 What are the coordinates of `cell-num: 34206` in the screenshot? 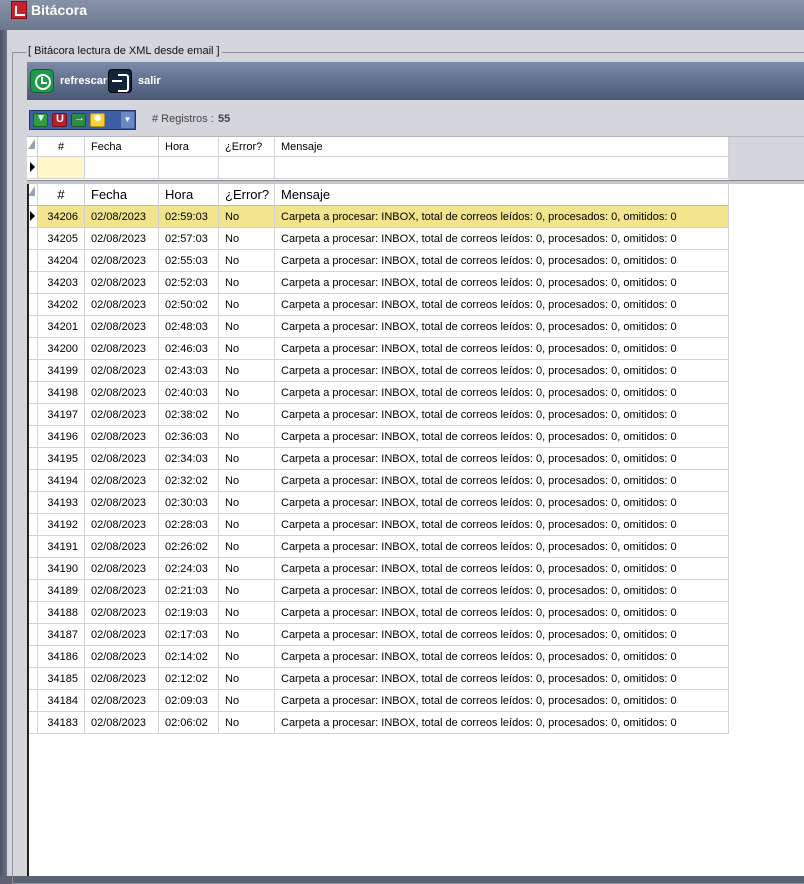 It's located at (61, 217).